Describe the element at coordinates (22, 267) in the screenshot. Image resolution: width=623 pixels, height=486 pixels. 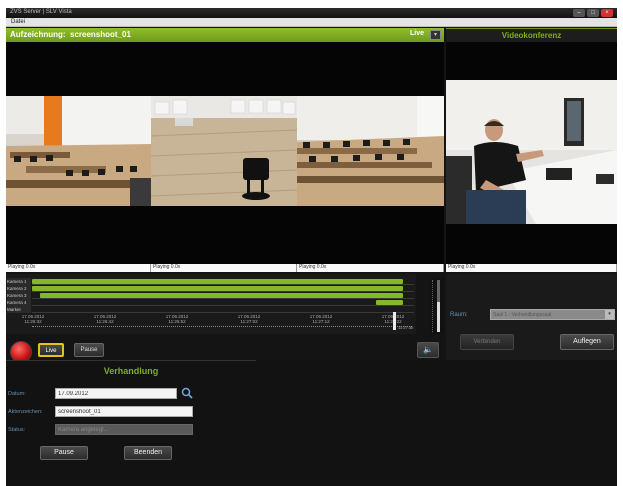
I see `camera-1-status-text: Playing 0.0x` at that location.